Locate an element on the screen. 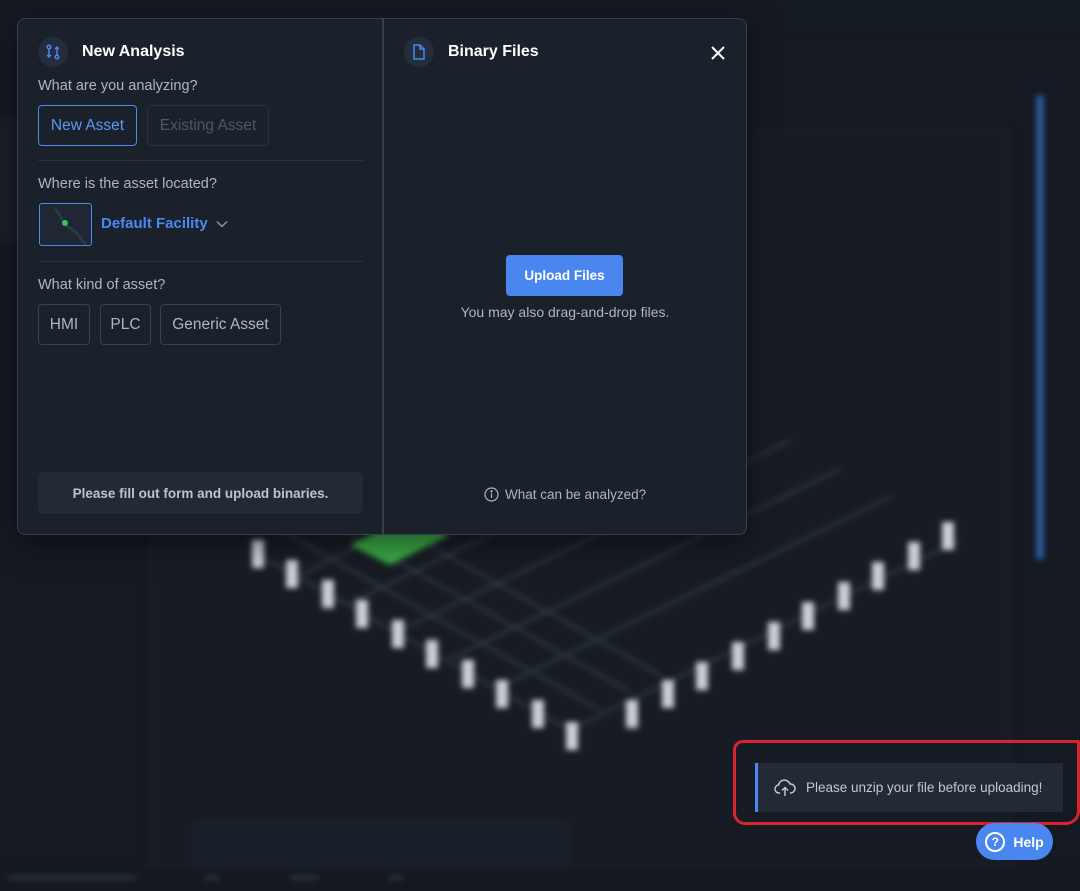 Image resolution: width=1080 pixels, height=891 pixels. facility-dropdown: Default Facility is located at coordinates (164, 223).